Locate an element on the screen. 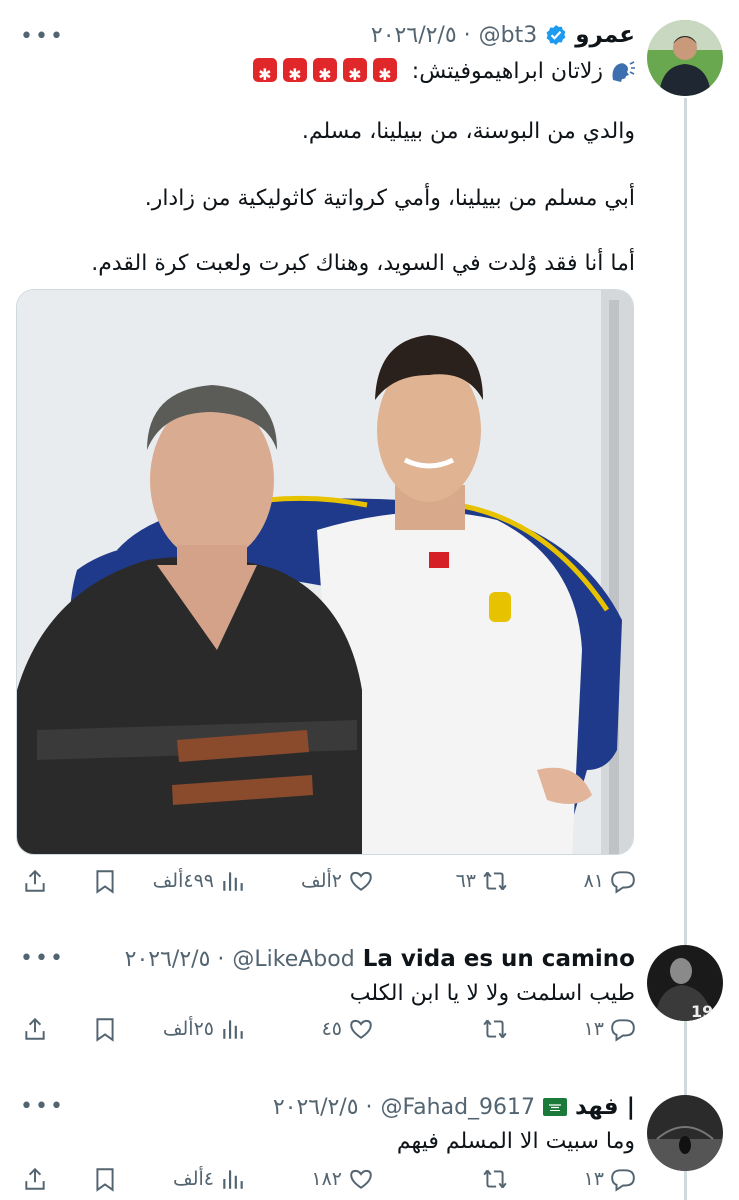 The width and height of the screenshot is (739, 1200). like-button: ١٨٢ is located at coordinates (342, 1179).